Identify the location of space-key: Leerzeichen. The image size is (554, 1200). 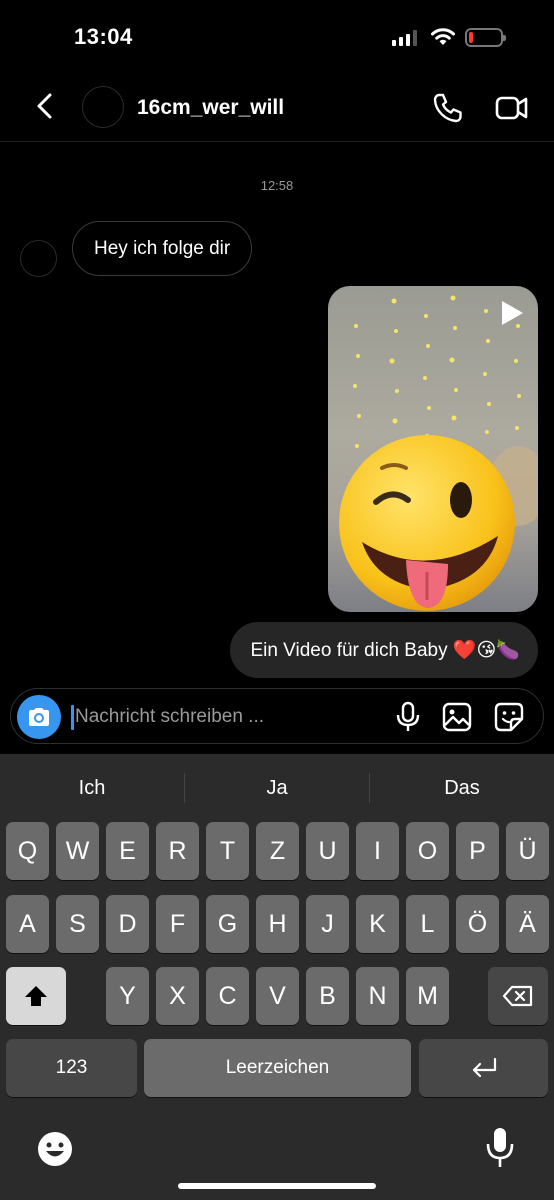
(277, 1068).